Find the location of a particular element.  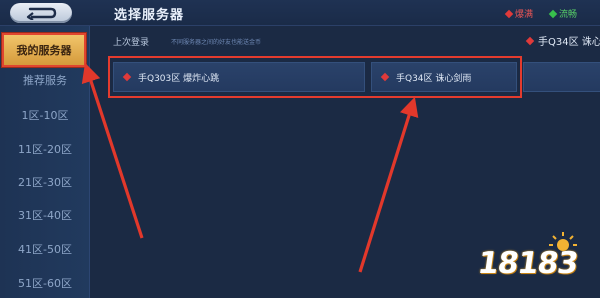

sidebar-item-label: 41区-50区 is located at coordinates (45, 249).